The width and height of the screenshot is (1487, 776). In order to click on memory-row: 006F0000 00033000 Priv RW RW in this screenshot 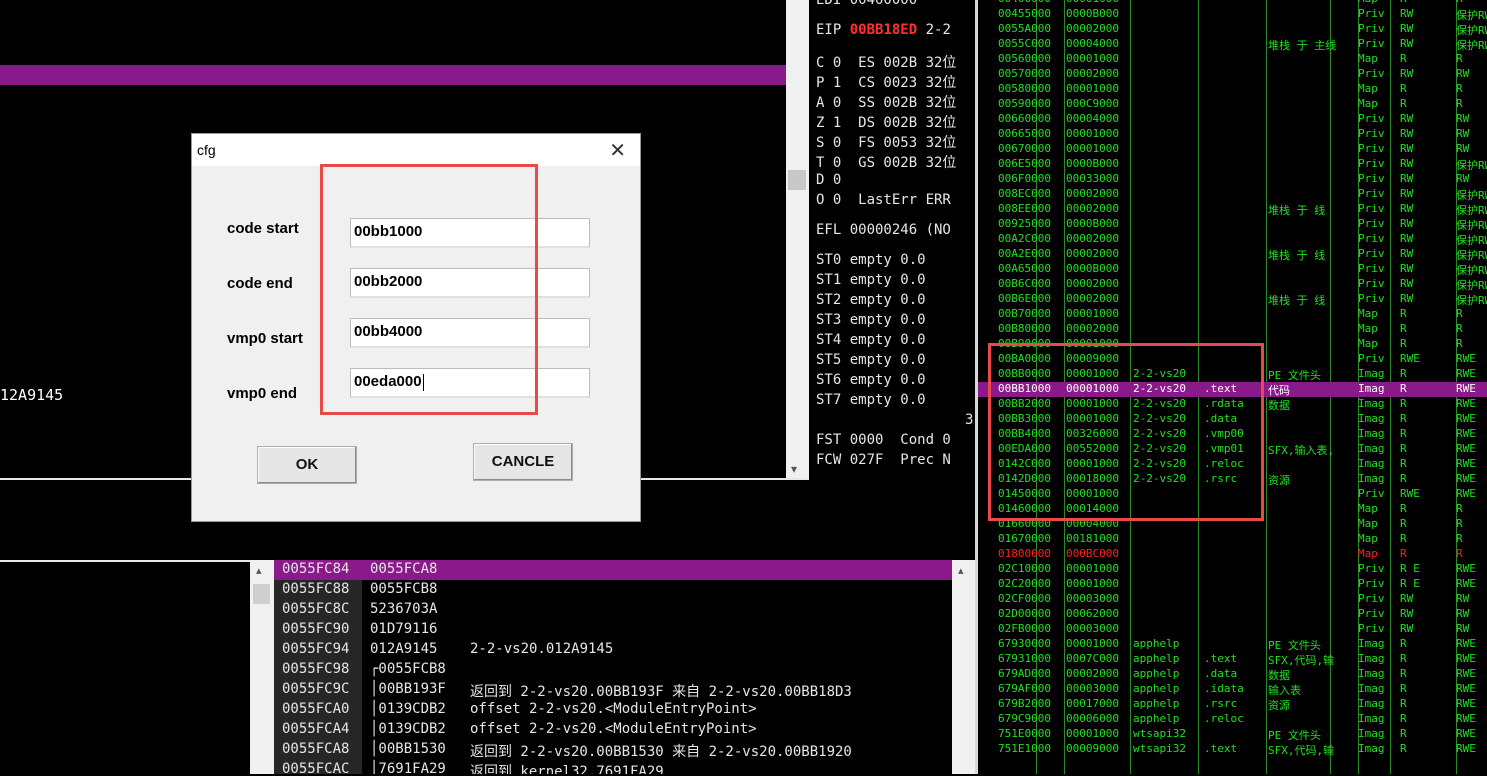, I will do `click(1232, 179)`.